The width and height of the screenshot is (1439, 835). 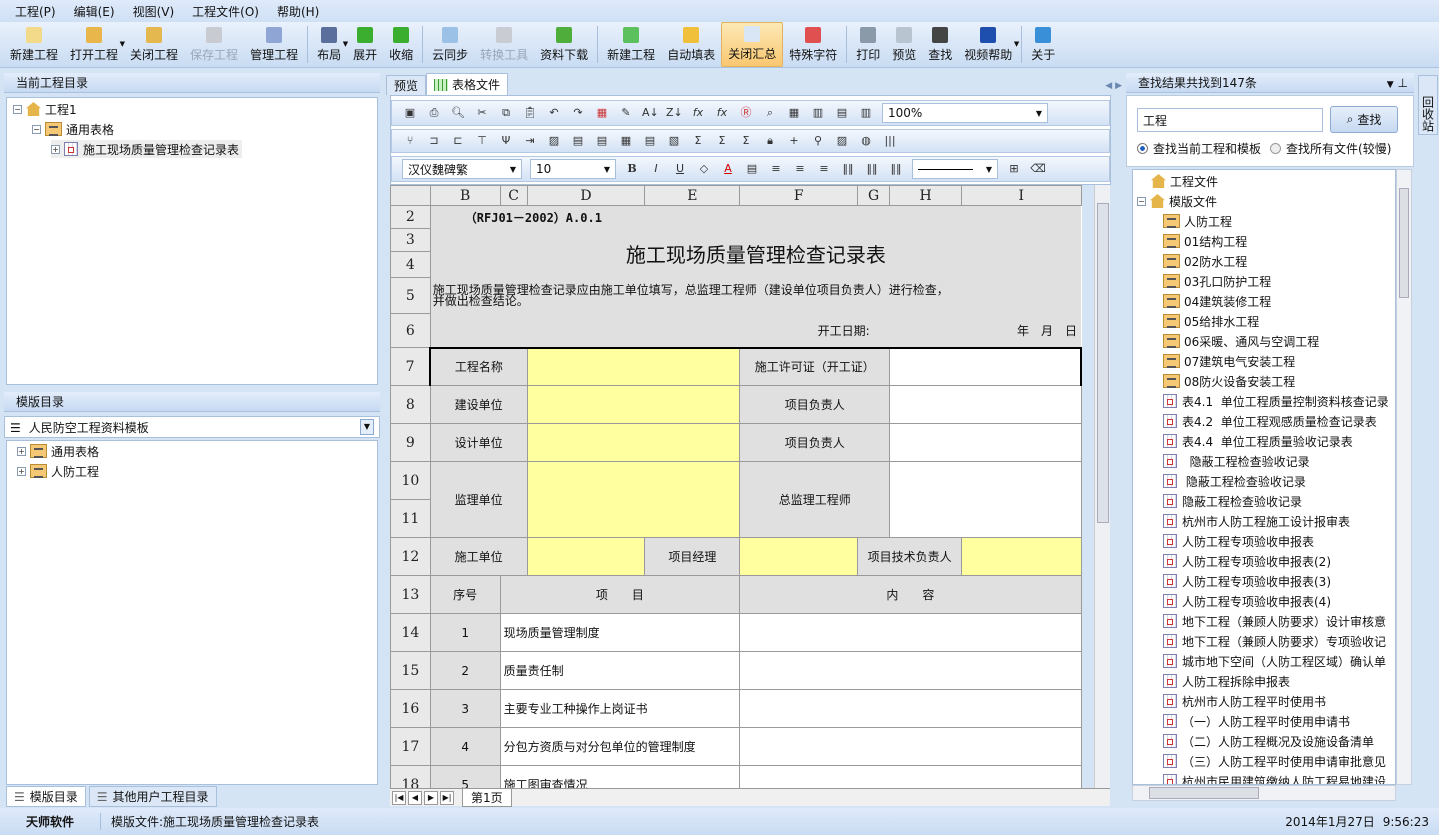 I want to click on sheet-vertical-scrollbar, so click(x=1102, y=487).